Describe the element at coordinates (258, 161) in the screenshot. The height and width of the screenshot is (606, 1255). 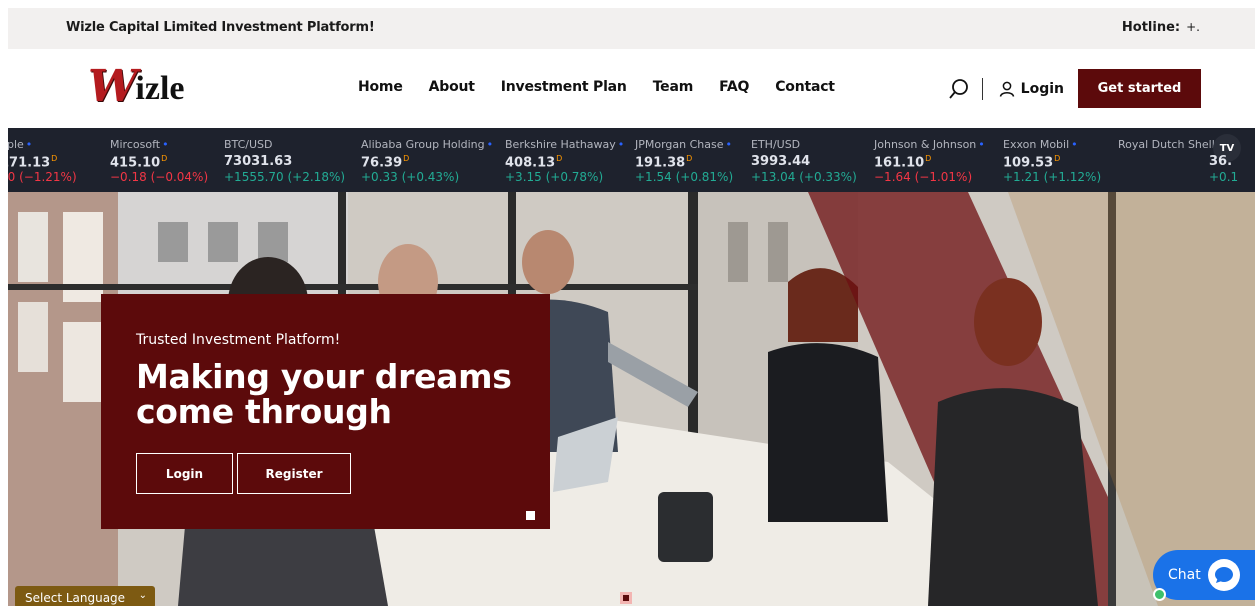
I see `ticker-price: 73031.63` at that location.